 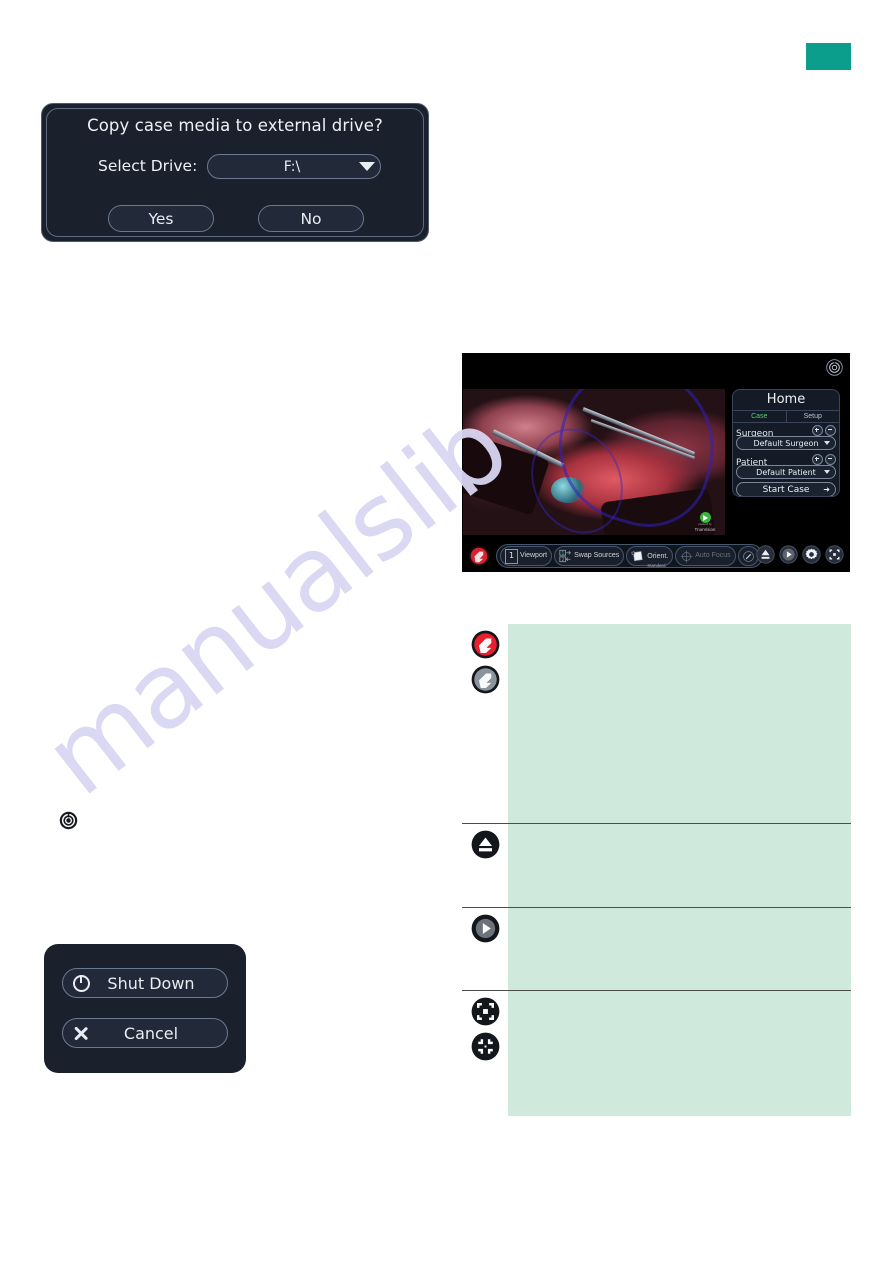 What do you see at coordinates (748, 556) in the screenshot?
I see `pencil-icon` at bounding box center [748, 556].